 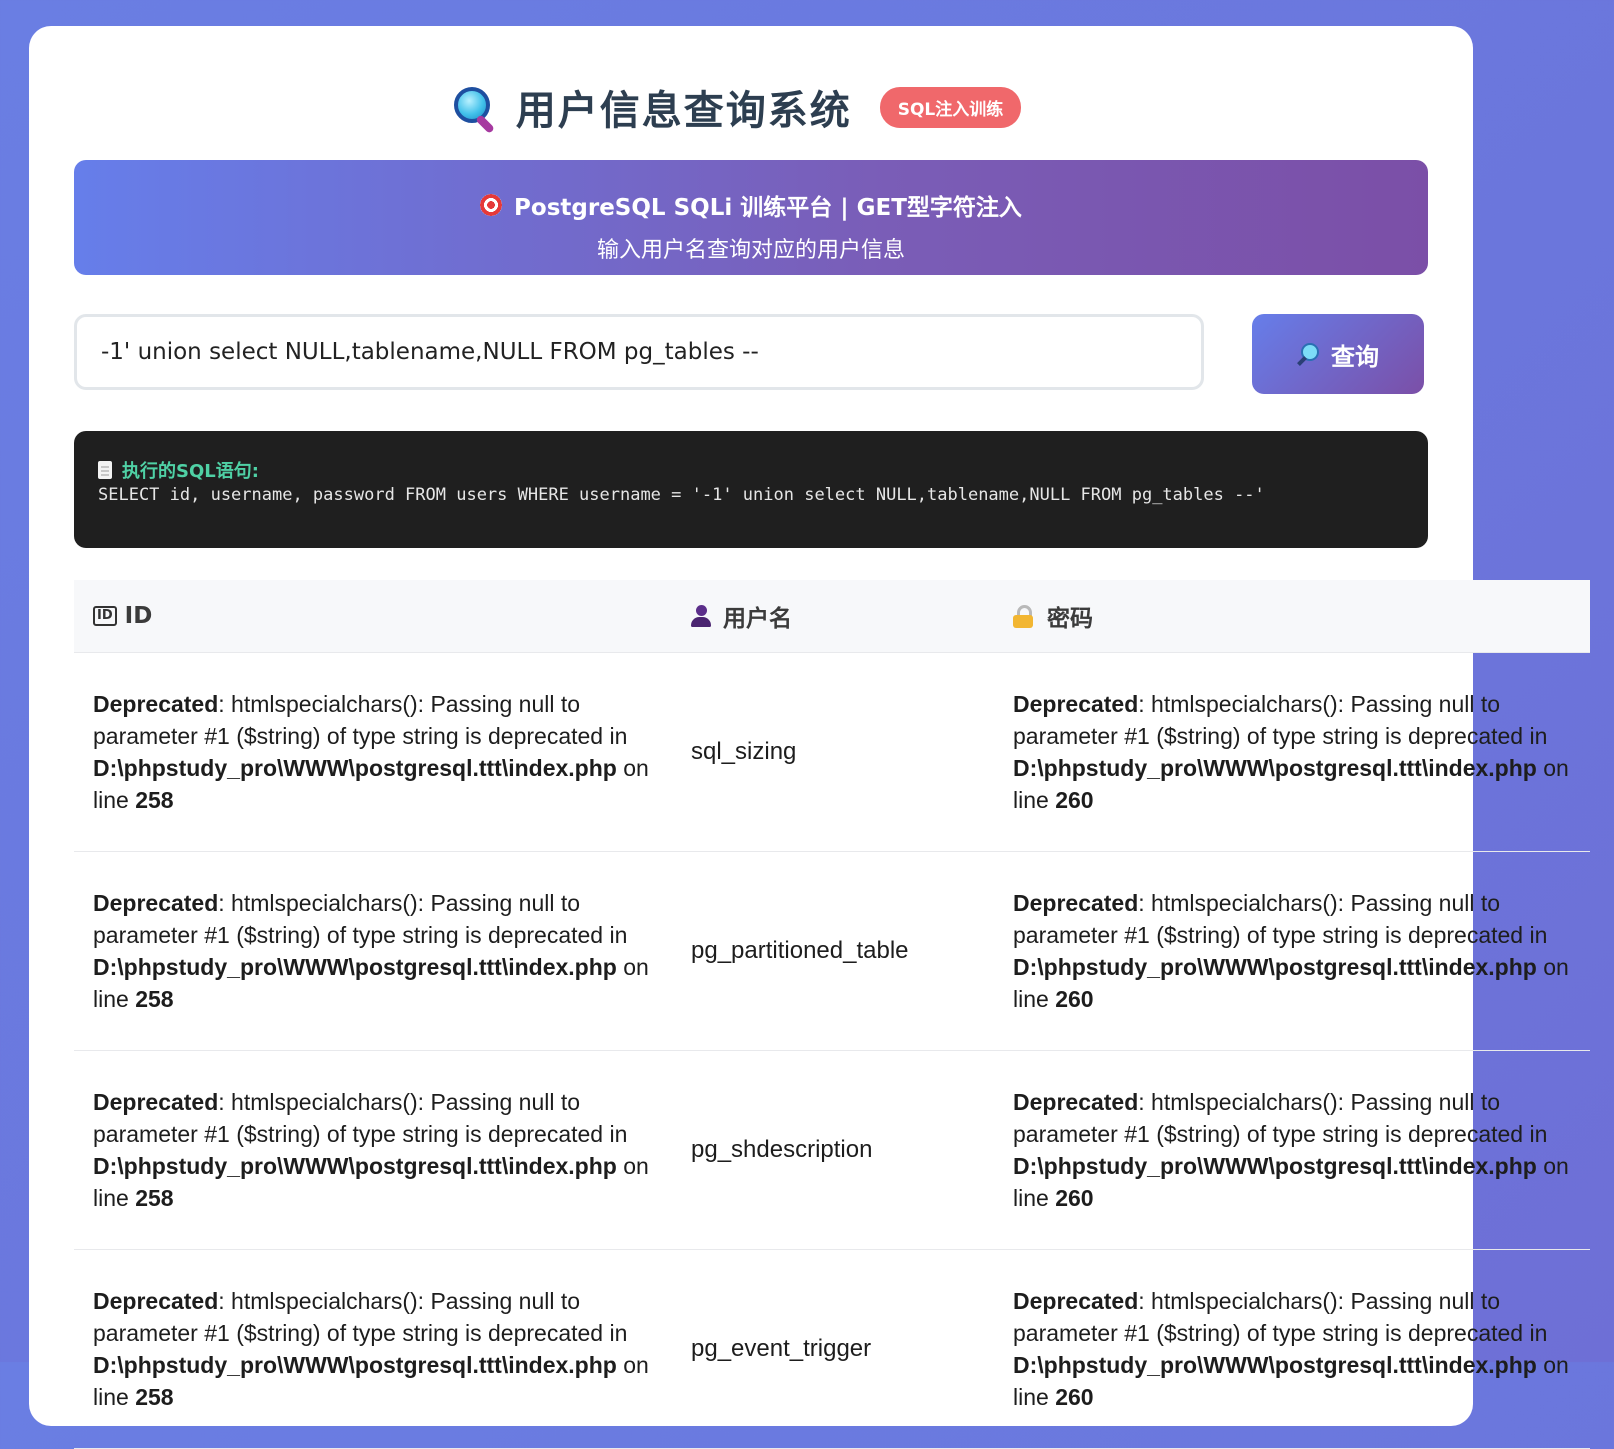 I want to click on banner-title: PostgreSQL SQLi 训练平台 | GET型字符注入, so click(x=768, y=208).